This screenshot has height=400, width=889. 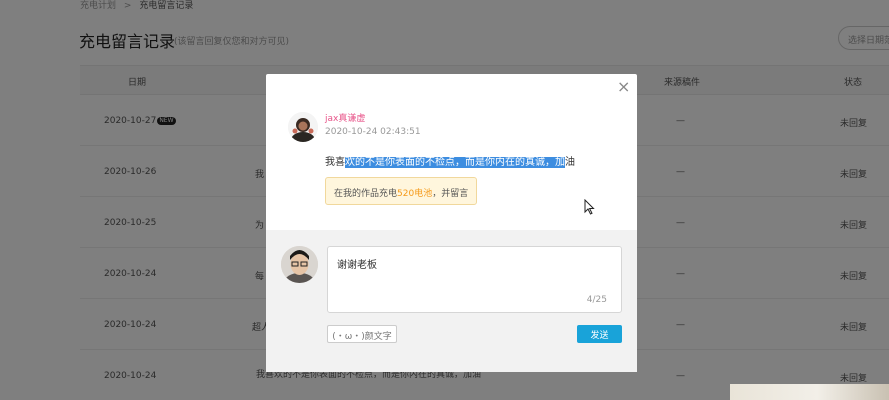 What do you see at coordinates (599, 334) in the screenshot?
I see `send-button: 发送` at bounding box center [599, 334].